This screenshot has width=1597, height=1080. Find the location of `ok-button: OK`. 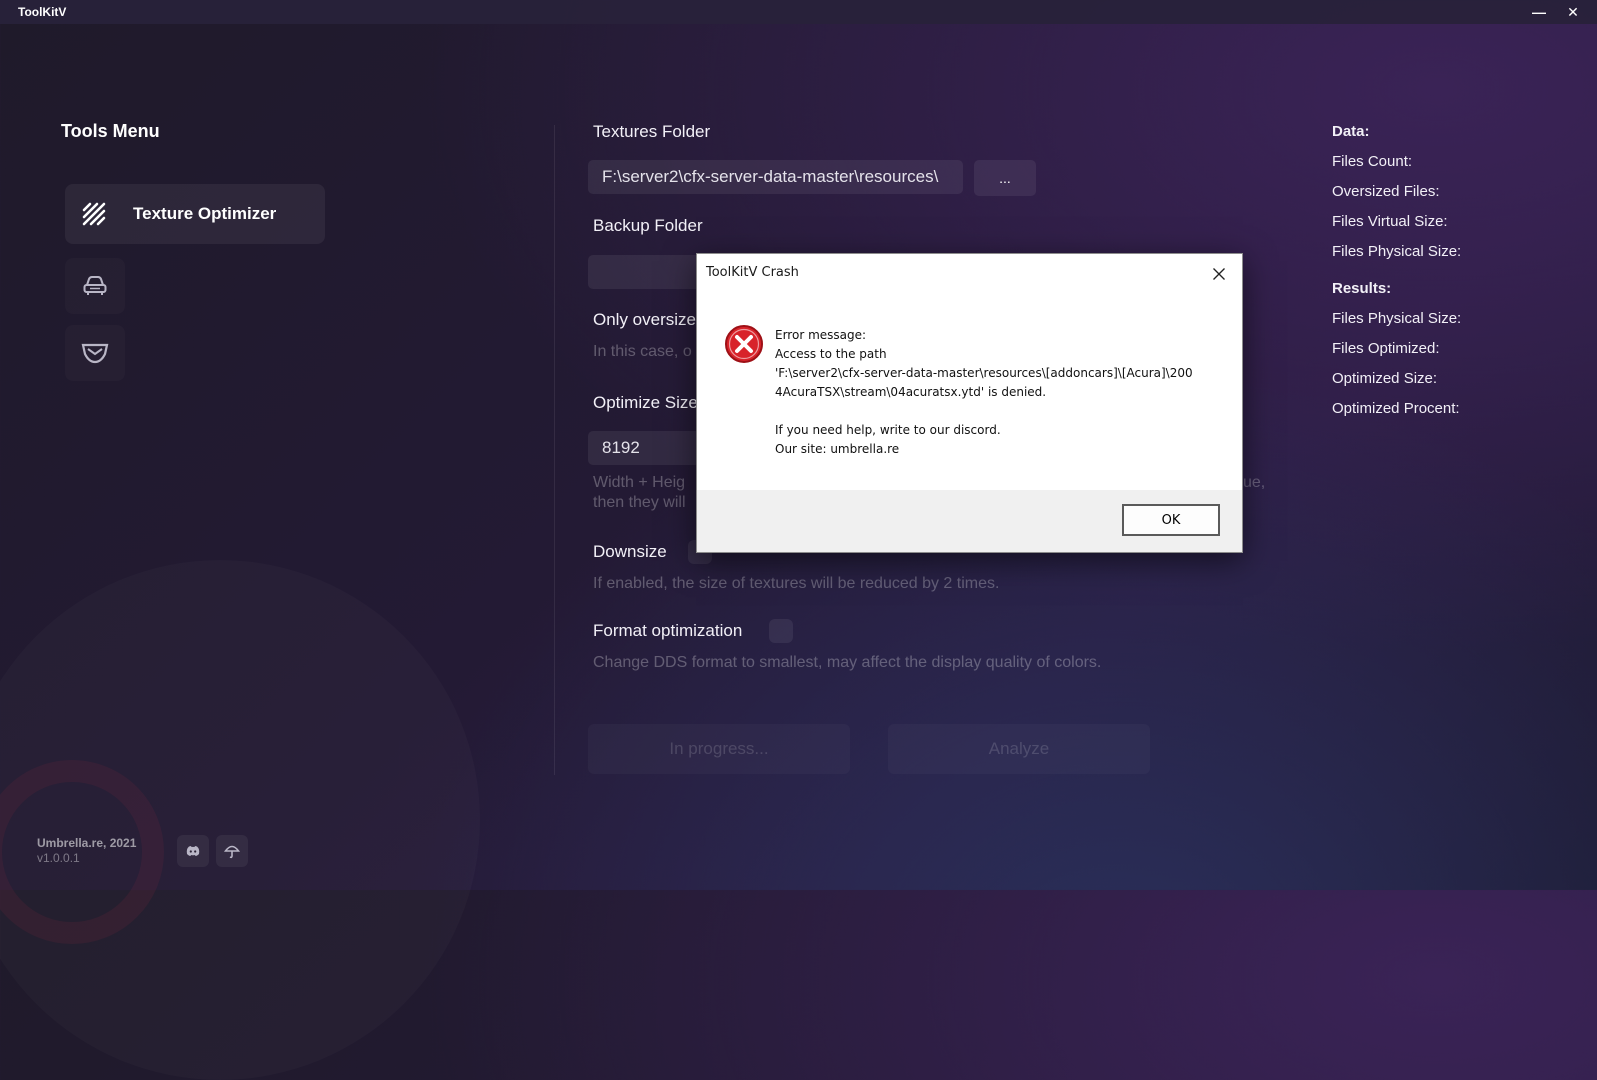

ok-button: OK is located at coordinates (1171, 520).